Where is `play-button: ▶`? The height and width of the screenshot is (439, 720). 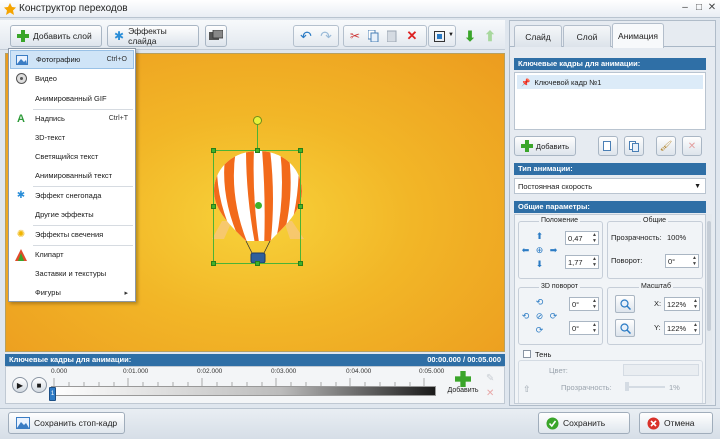 play-button: ▶ is located at coordinates (20, 385).